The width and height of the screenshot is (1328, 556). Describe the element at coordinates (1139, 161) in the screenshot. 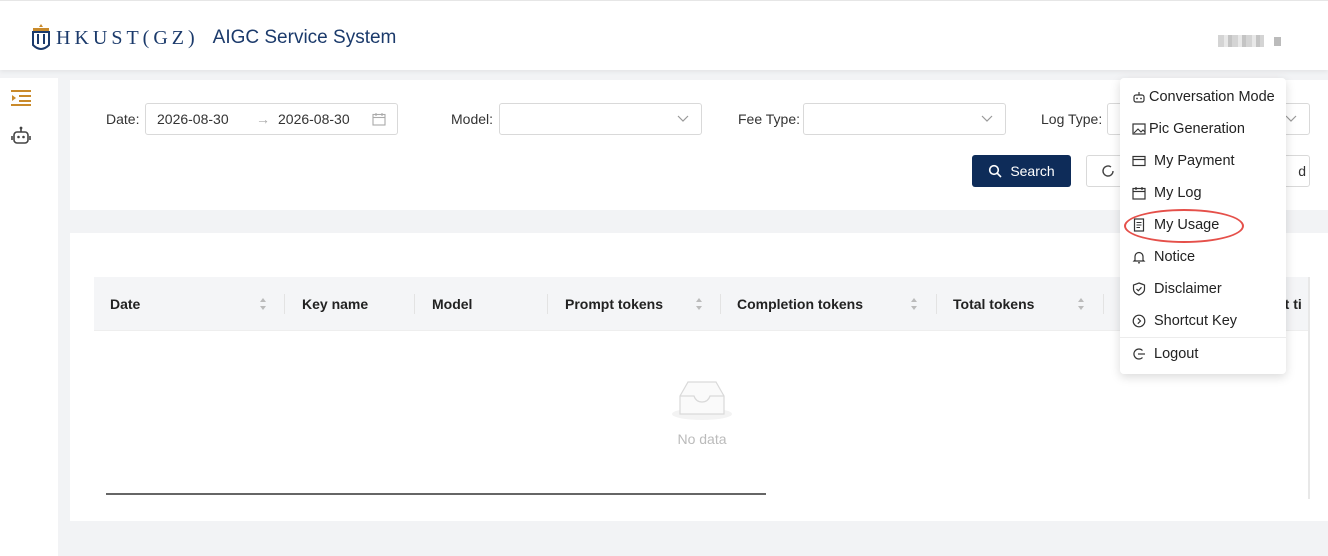

I see `payment-card-icon` at that location.